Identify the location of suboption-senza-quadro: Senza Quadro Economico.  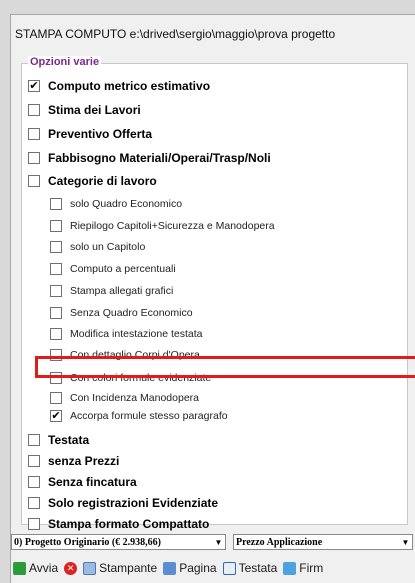
(121, 313).